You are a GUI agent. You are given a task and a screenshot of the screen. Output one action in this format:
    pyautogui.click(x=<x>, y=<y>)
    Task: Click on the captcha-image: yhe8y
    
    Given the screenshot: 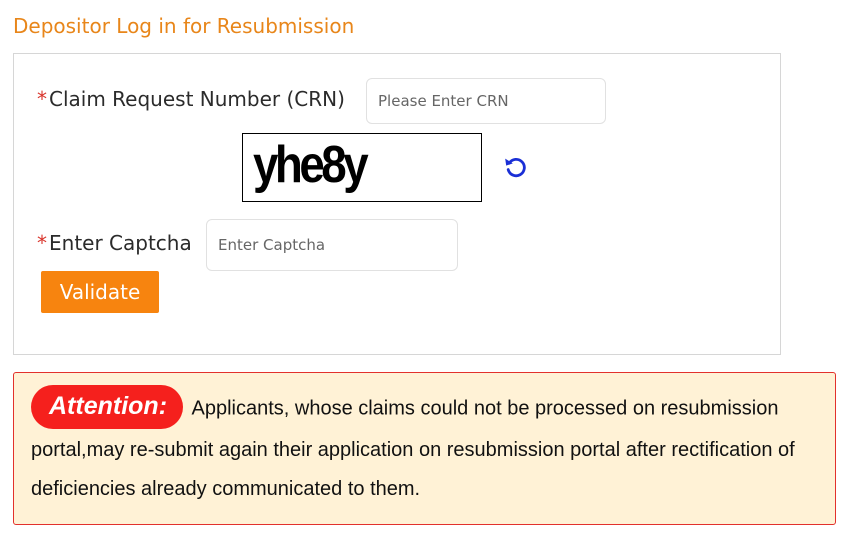 What is the action you would take?
    pyautogui.click(x=362, y=167)
    